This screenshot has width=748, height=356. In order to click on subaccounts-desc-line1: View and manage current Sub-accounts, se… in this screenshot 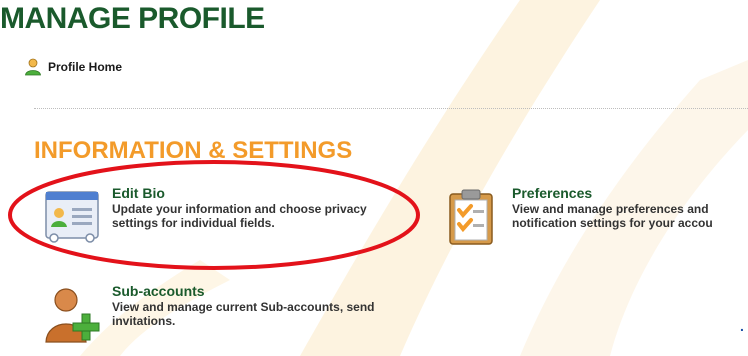, I will do `click(243, 307)`.